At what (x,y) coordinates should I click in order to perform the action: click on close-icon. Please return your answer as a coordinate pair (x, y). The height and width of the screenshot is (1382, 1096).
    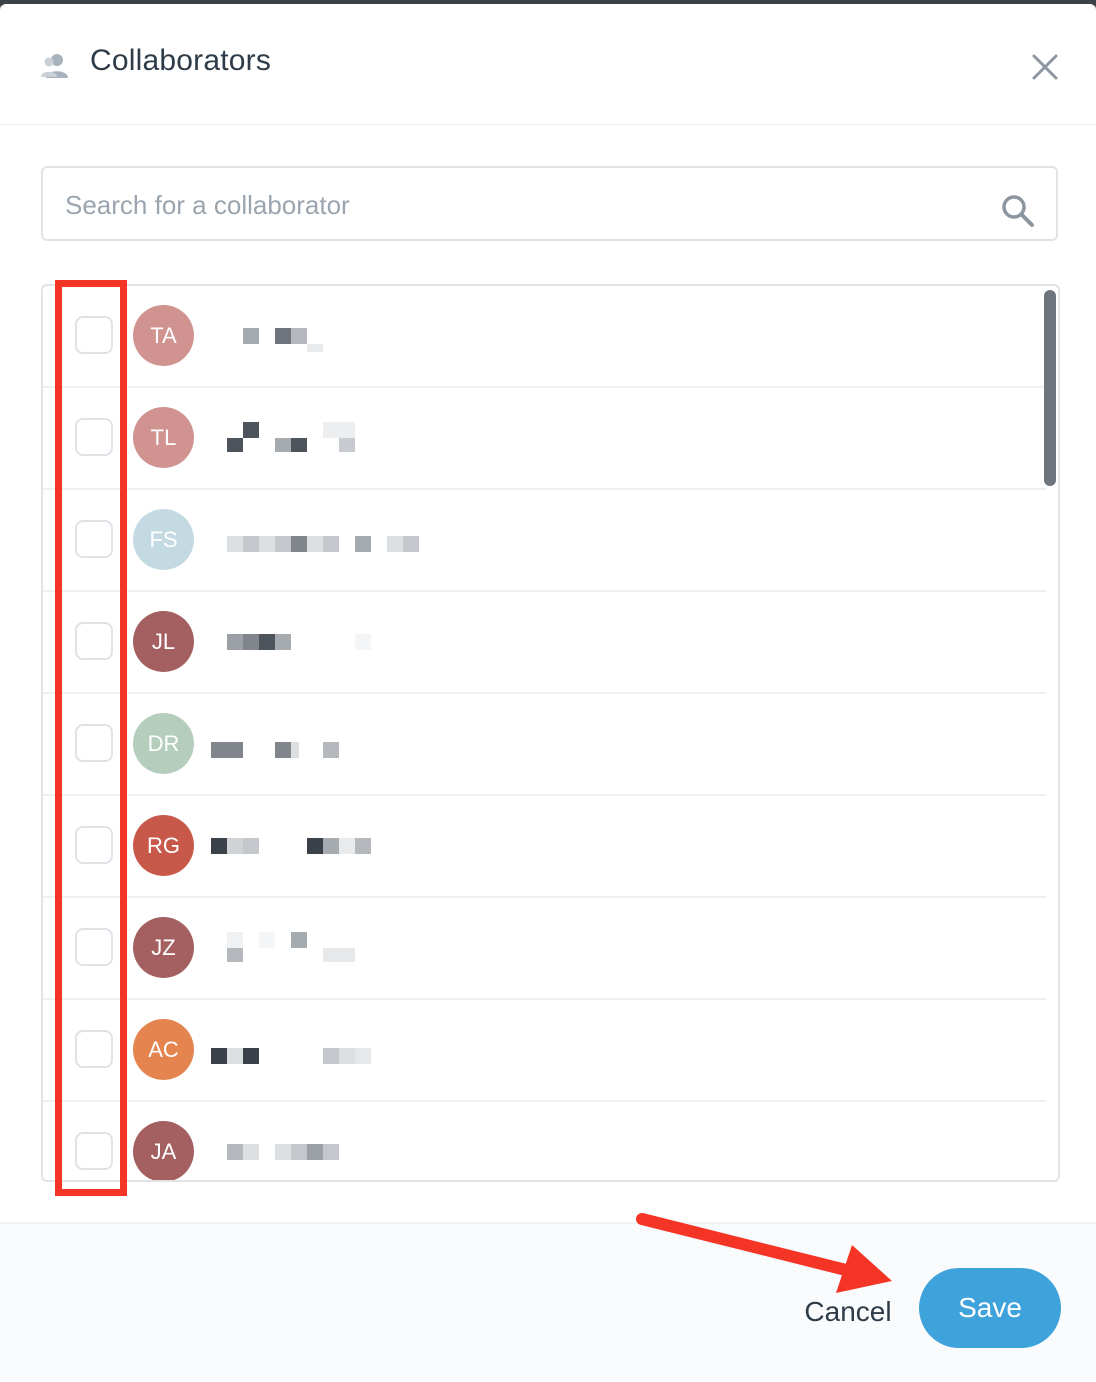
    Looking at the image, I should click on (1045, 67).